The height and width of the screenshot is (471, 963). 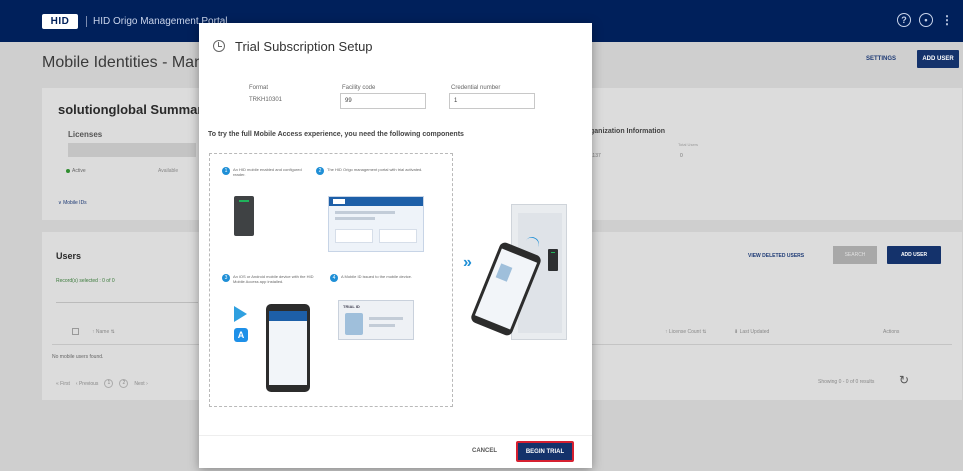 I want to click on google-play-icon, so click(x=240, y=314).